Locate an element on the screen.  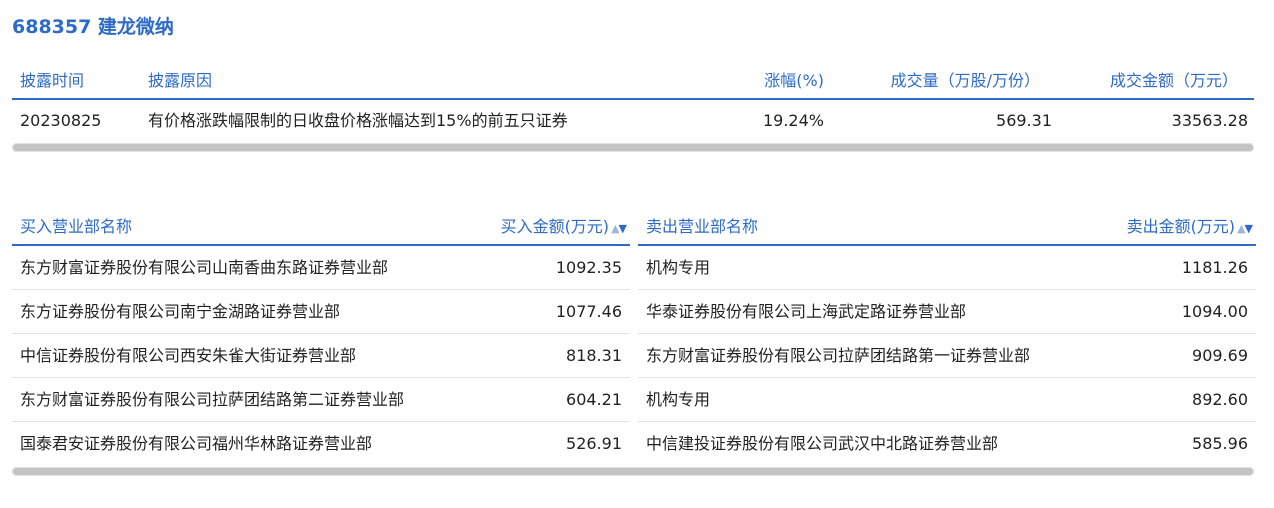
table-row: 东方财富证券股份有限公司山南香曲东路证券营业部 1092.35 is located at coordinates (321, 268).